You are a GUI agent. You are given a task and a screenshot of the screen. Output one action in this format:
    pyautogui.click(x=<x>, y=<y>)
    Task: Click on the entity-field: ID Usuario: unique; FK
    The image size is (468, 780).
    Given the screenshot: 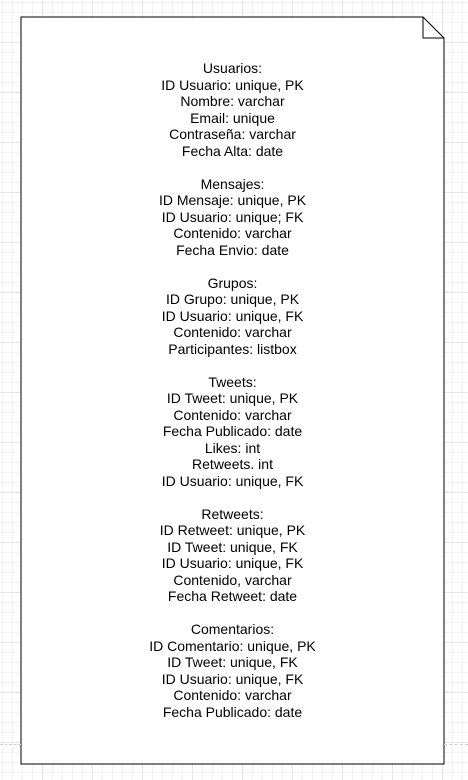 What is the action you would take?
    pyautogui.click(x=232, y=216)
    